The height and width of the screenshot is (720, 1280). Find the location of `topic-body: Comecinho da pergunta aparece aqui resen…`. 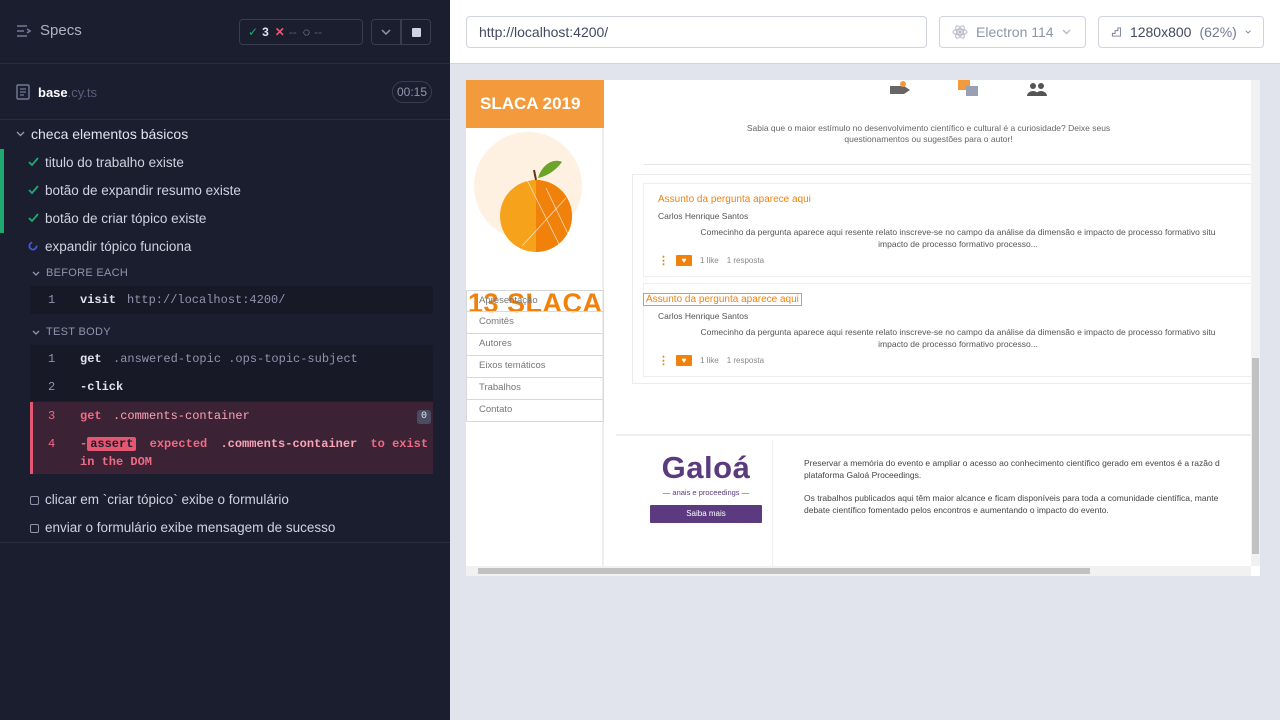

topic-body: Comecinho da pergunta aparece aqui resen… is located at coordinates (958, 238).